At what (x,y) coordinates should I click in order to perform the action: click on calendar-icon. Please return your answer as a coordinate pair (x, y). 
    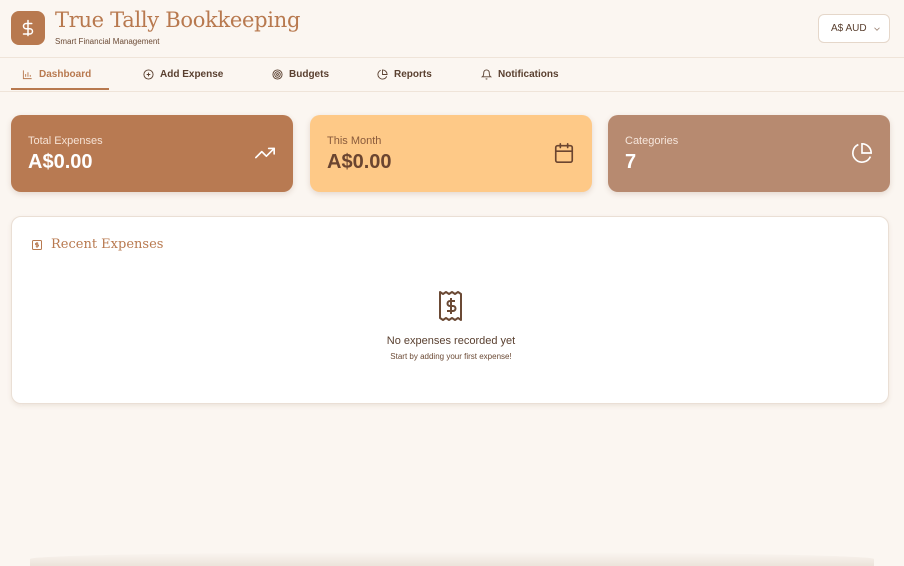
    Looking at the image, I should click on (564, 153).